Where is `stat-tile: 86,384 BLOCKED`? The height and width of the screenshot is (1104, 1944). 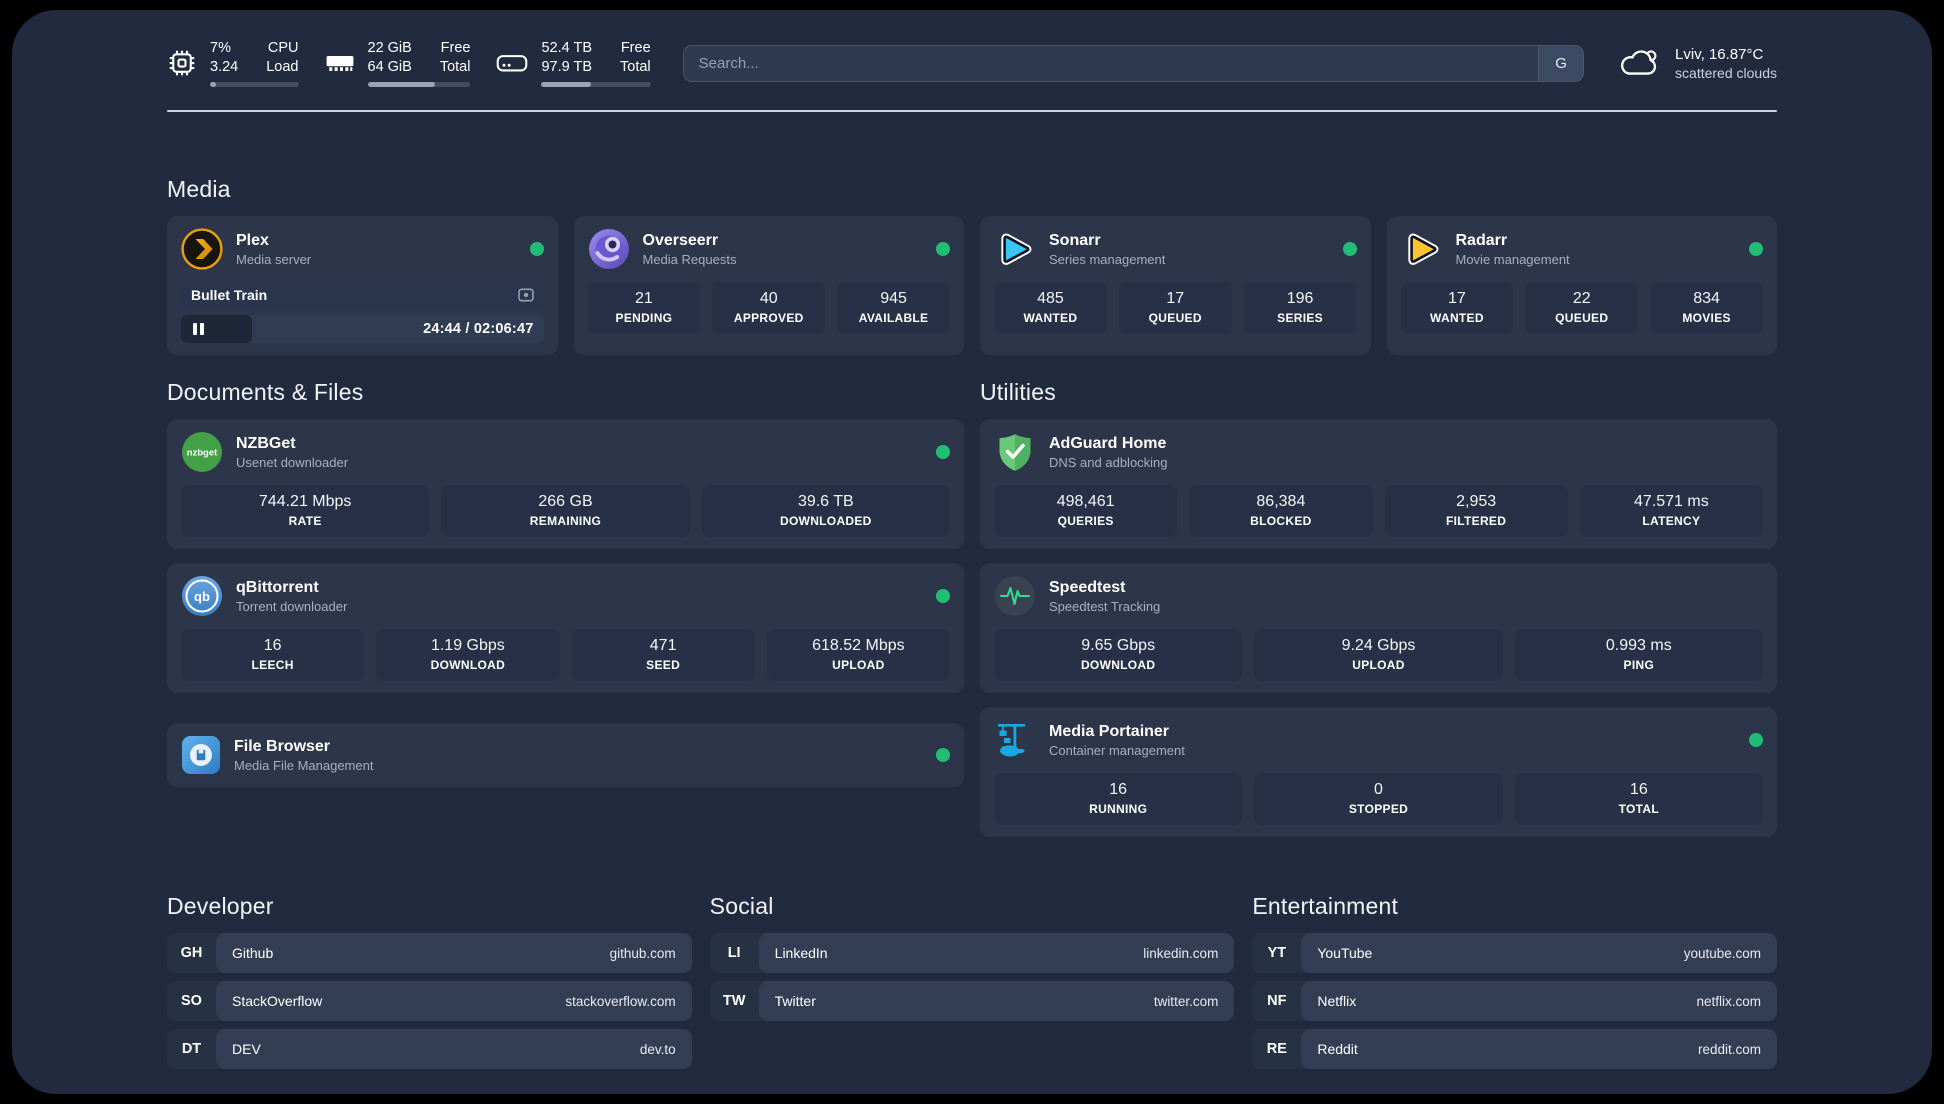 stat-tile: 86,384 BLOCKED is located at coordinates (1281, 511).